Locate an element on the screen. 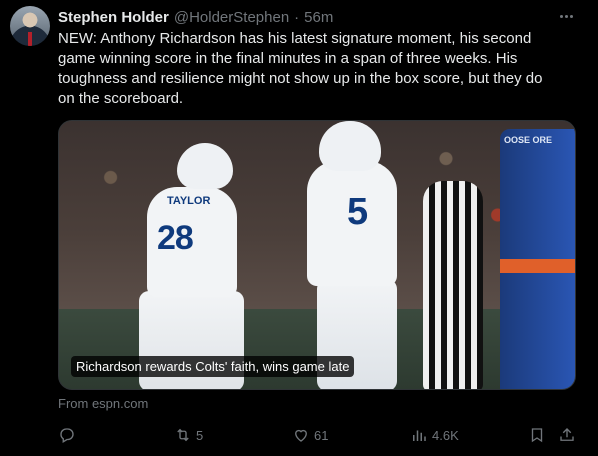 The height and width of the screenshot is (456, 598). jersey-number-5: 5 is located at coordinates (358, 212).